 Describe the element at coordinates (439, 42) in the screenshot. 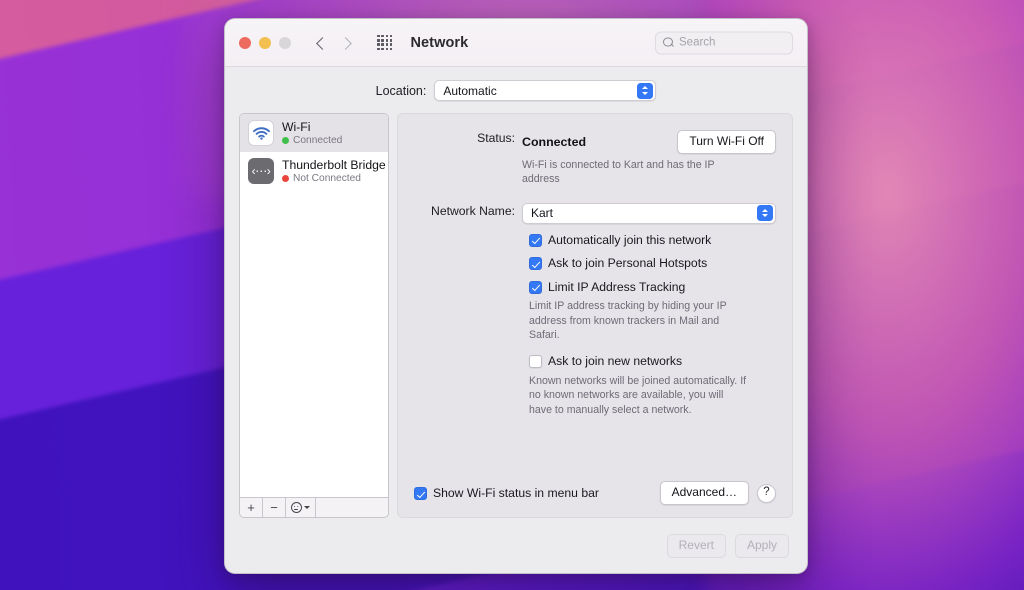

I see `page-title: Network` at that location.